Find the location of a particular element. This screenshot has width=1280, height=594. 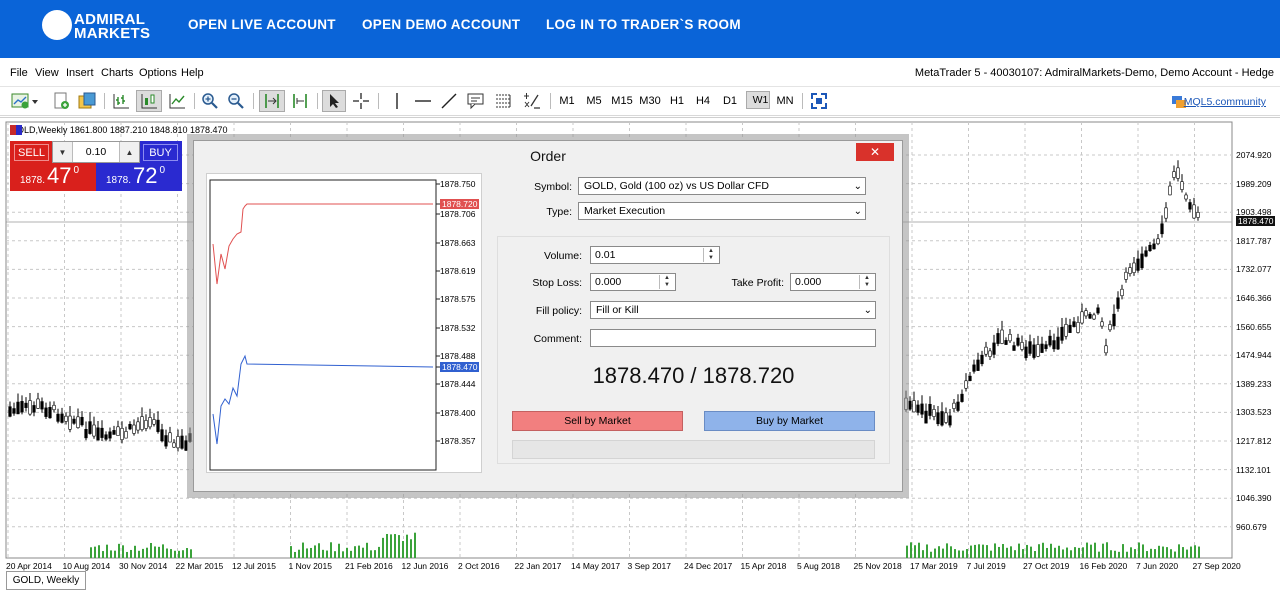

timeframe-m30: M30 is located at coordinates (650, 101).